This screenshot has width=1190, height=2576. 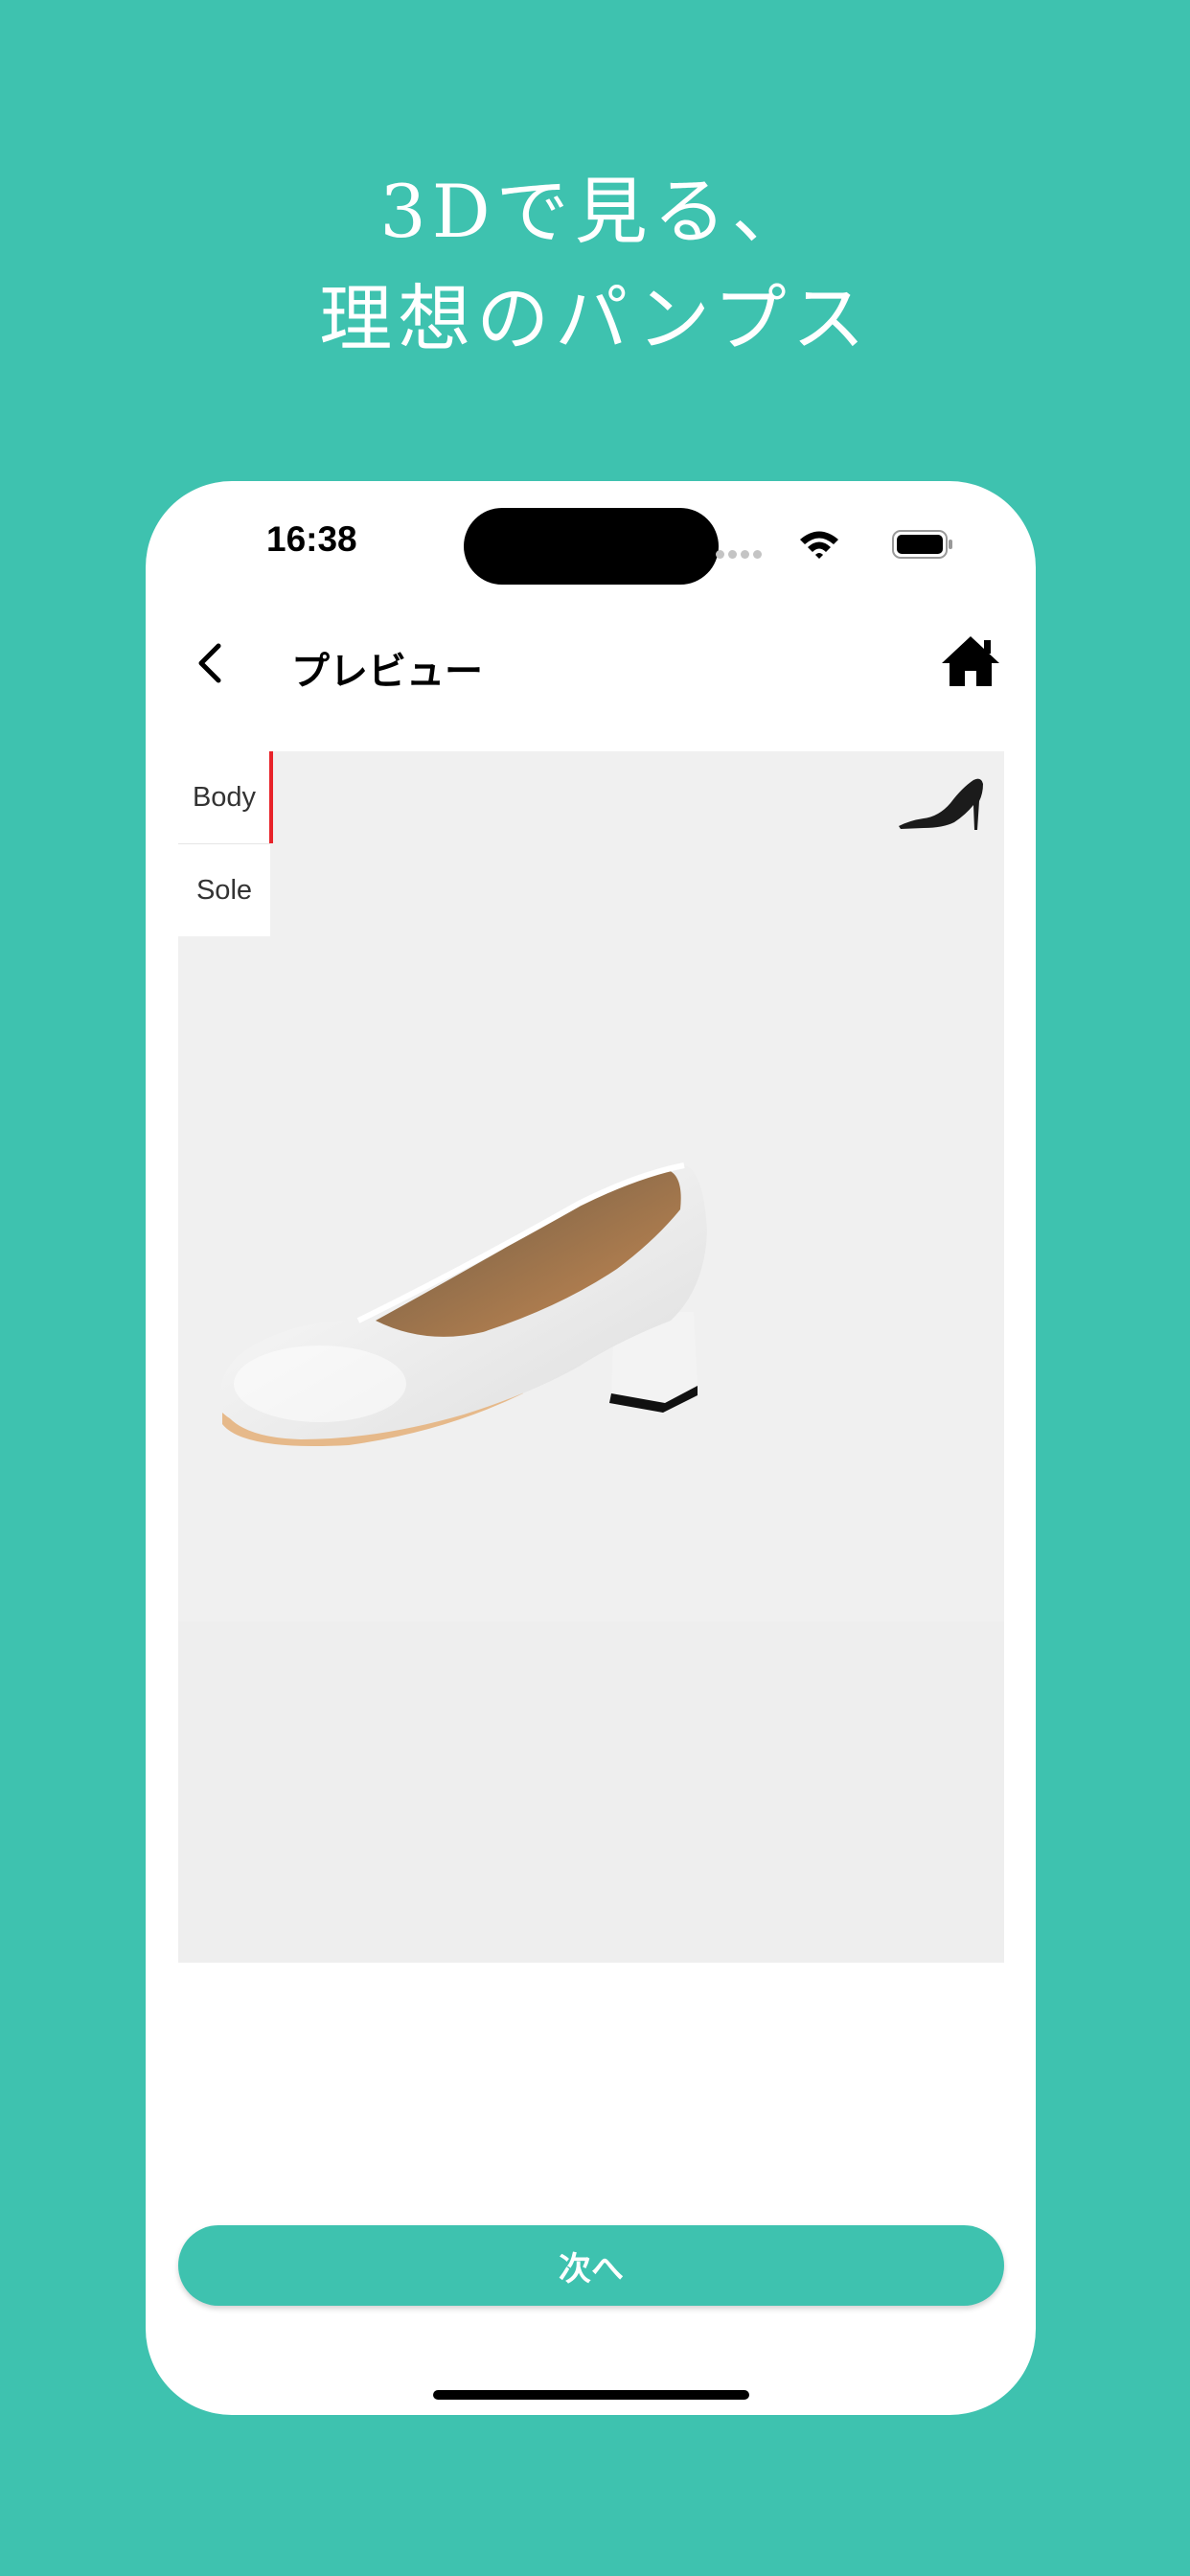 I want to click on next-button: 次へ, so click(x=591, y=2265).